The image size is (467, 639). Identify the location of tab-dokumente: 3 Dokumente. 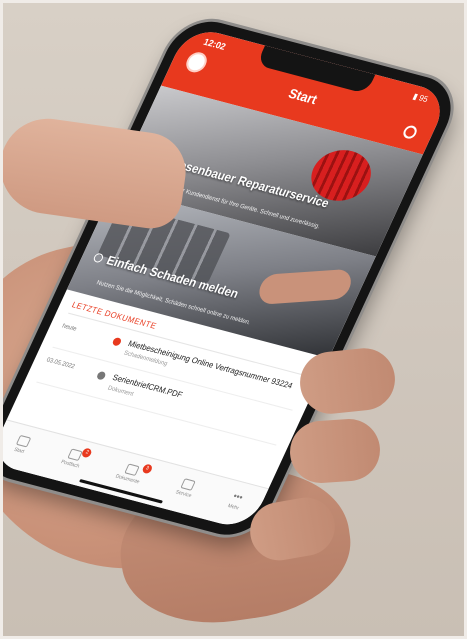
(134, 473).